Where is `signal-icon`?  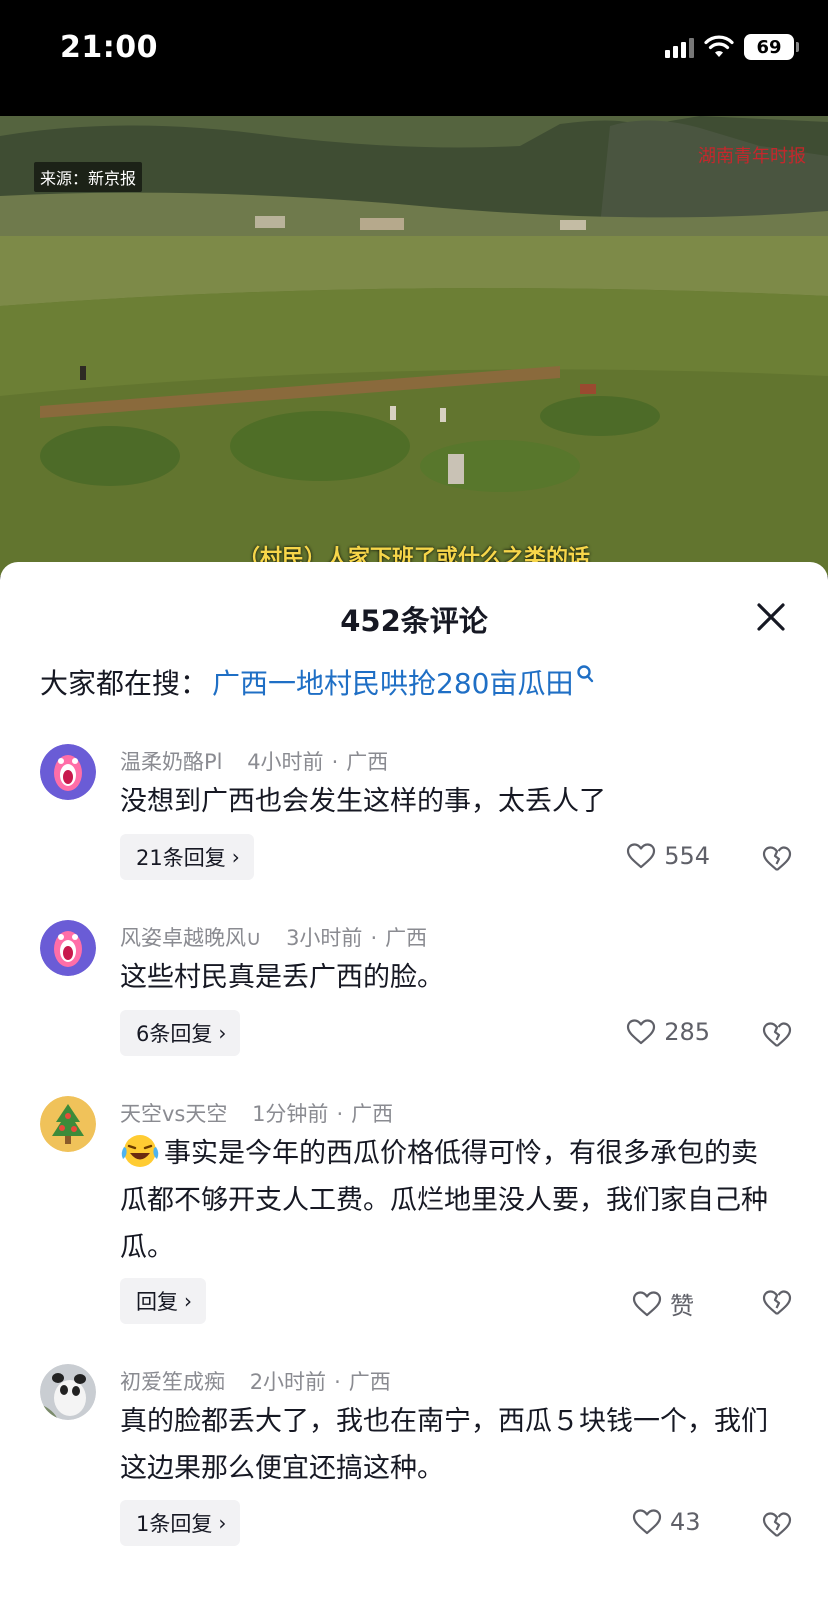 signal-icon is located at coordinates (679, 47).